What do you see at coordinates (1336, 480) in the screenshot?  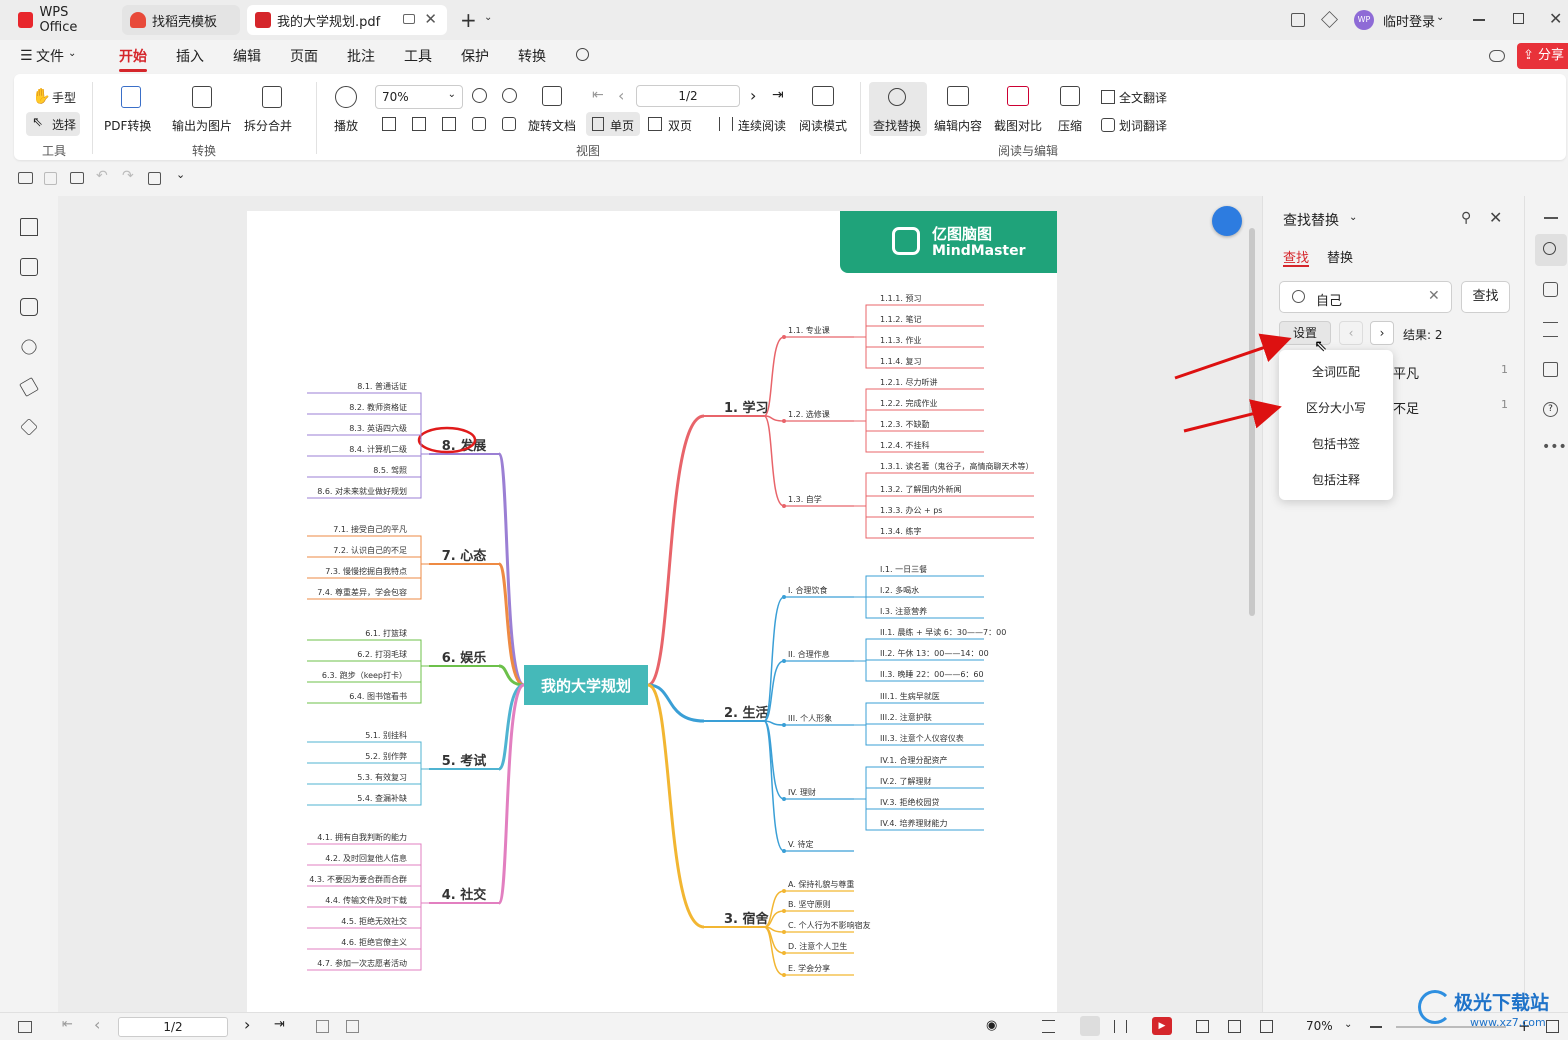 I see `option-include-comments: 包括注释` at bounding box center [1336, 480].